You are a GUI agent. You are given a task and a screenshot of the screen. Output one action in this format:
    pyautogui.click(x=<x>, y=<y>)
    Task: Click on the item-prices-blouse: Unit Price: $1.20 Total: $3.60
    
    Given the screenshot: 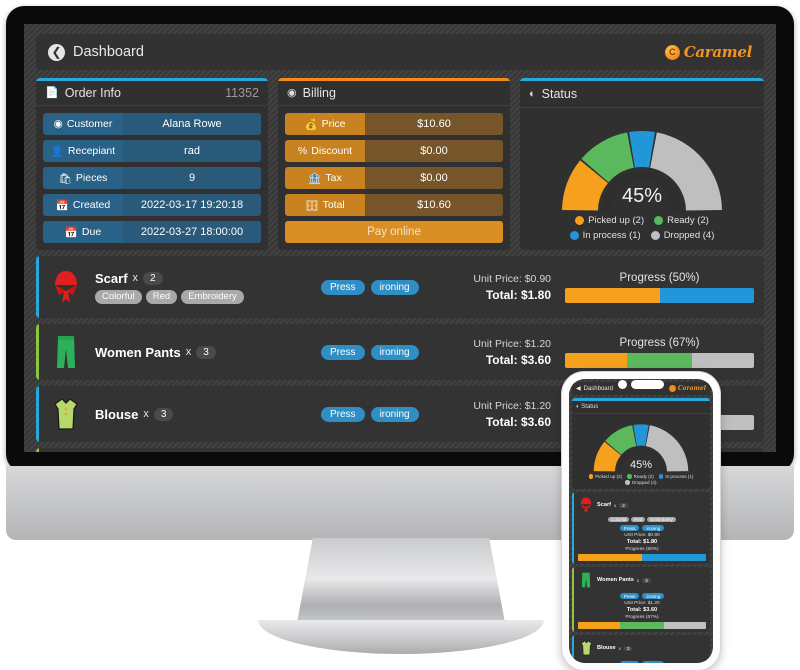 What is the action you would take?
    pyautogui.click(x=496, y=414)
    